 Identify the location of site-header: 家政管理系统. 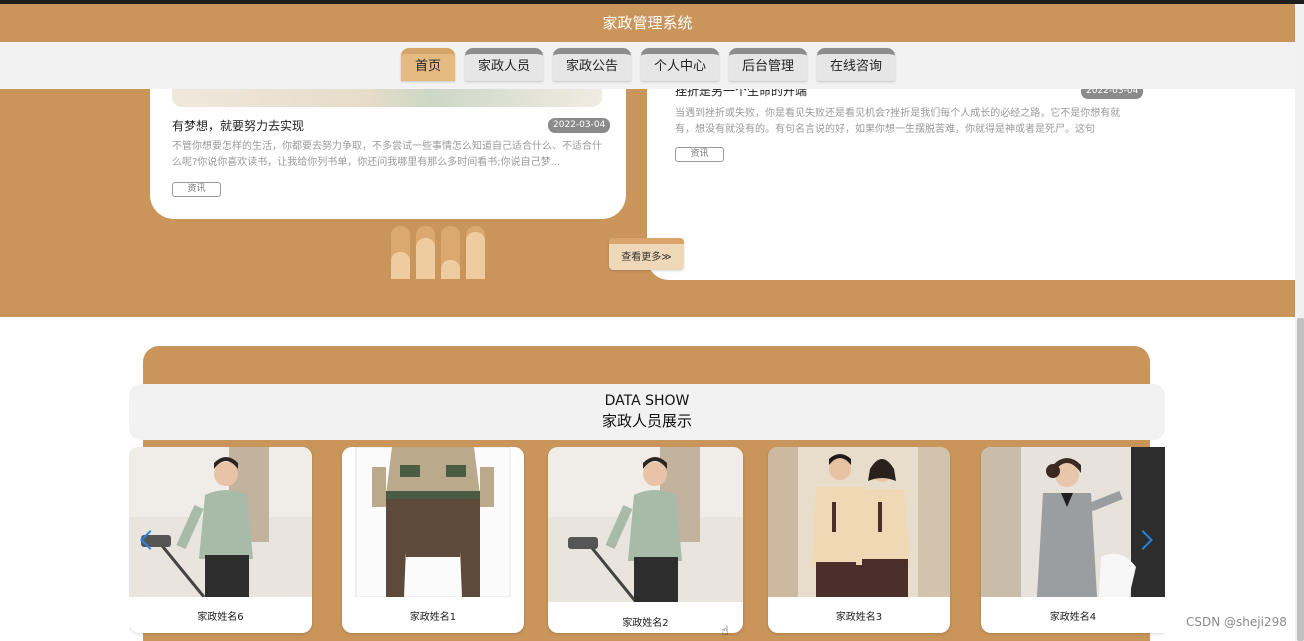
(647, 23).